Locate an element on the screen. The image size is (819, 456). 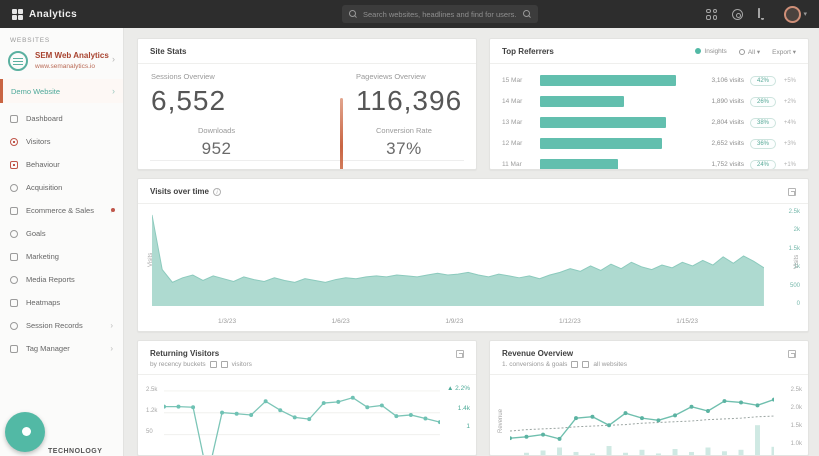
sidebar-item-ecommerce-sales: Ecommerce & Sales› is located at coordinates (61, 210).